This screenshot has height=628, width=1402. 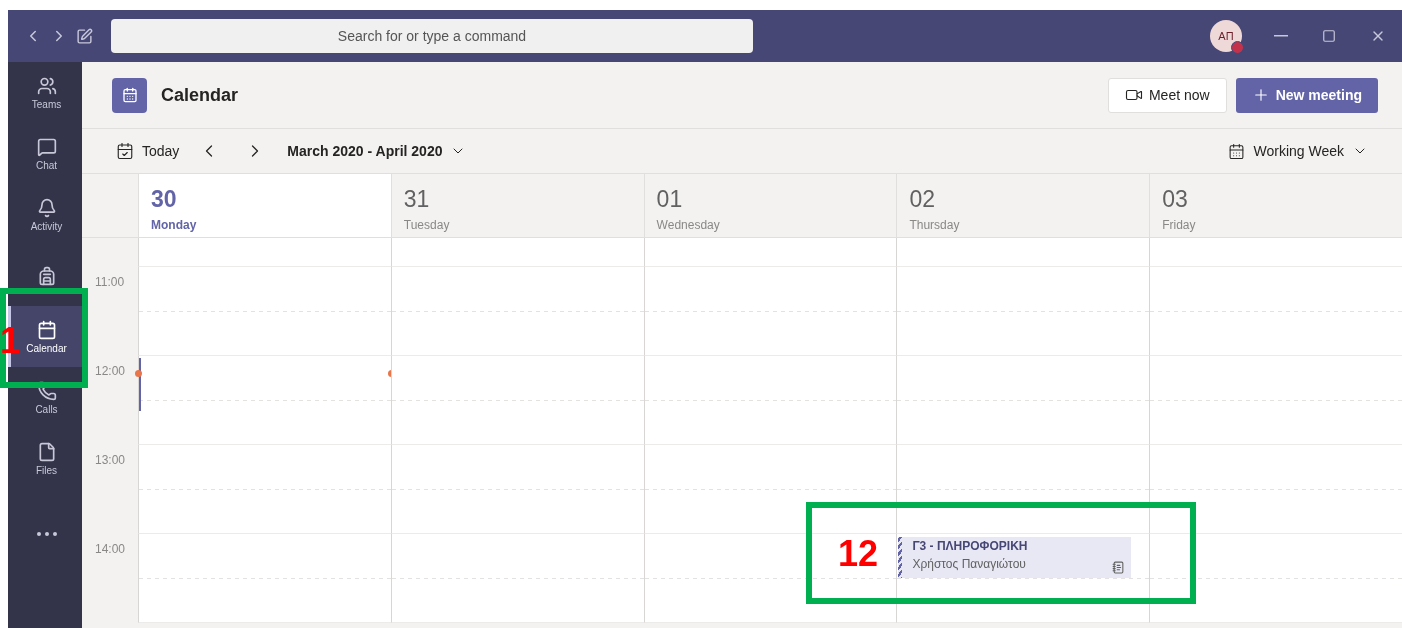 I want to click on bell-icon, so click(x=46, y=207).